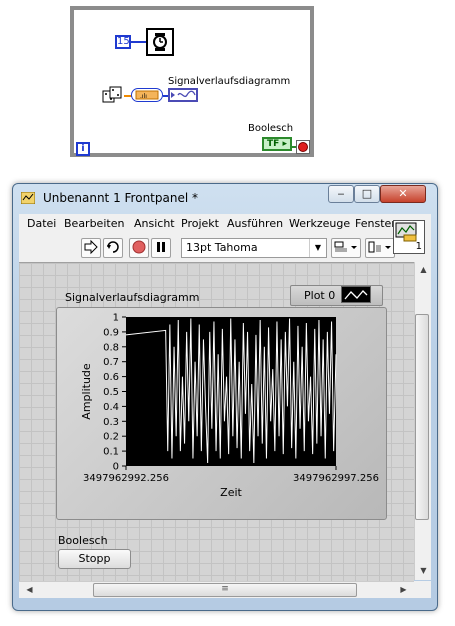 This screenshot has width=455, height=626. I want to click on menu-ansicht: Ansicht, so click(154, 223).